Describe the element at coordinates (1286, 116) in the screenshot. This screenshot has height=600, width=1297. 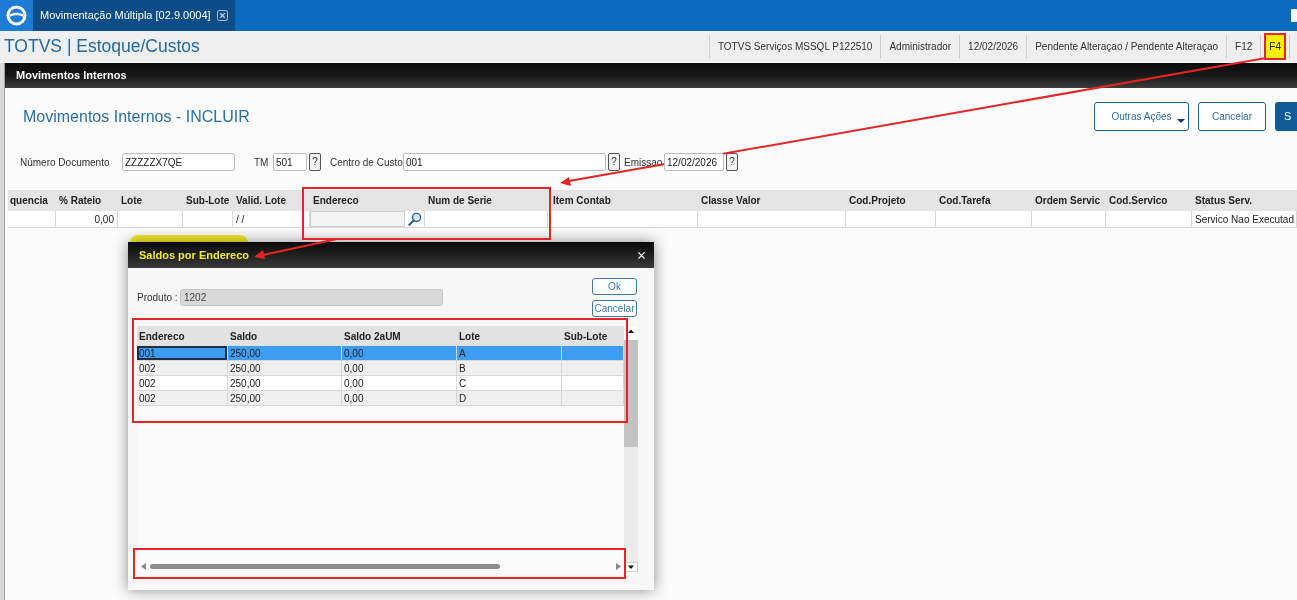
I see `save-button: S` at that location.